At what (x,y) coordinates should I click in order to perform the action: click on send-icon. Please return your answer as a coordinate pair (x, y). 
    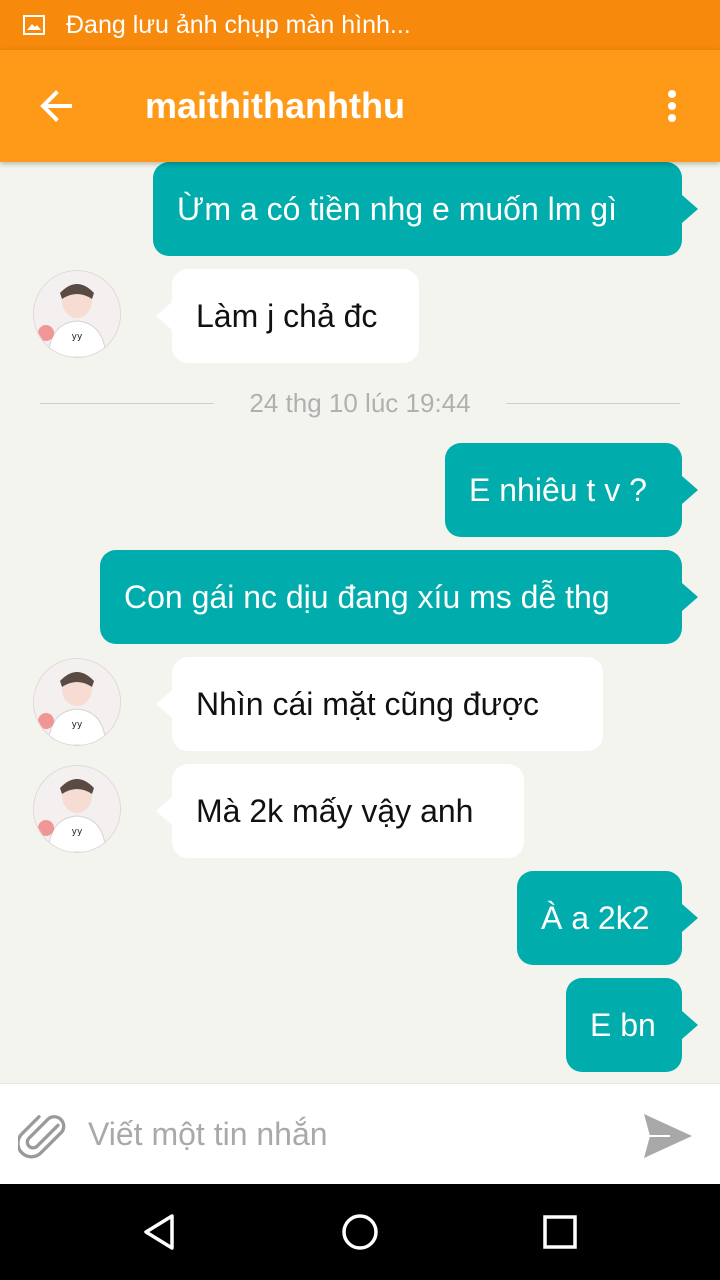
    Looking at the image, I should click on (668, 1136).